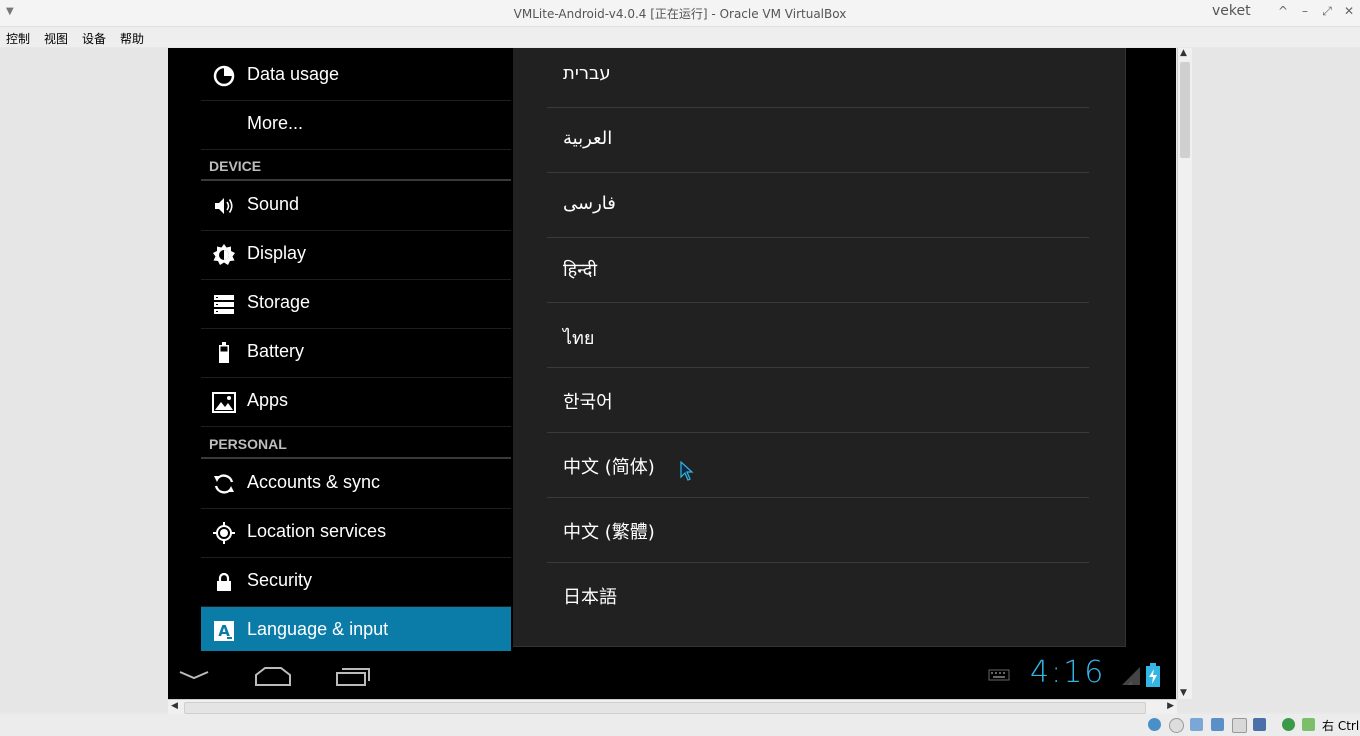 The image size is (1360, 736). I want to click on keyboard-icon, so click(999, 675).